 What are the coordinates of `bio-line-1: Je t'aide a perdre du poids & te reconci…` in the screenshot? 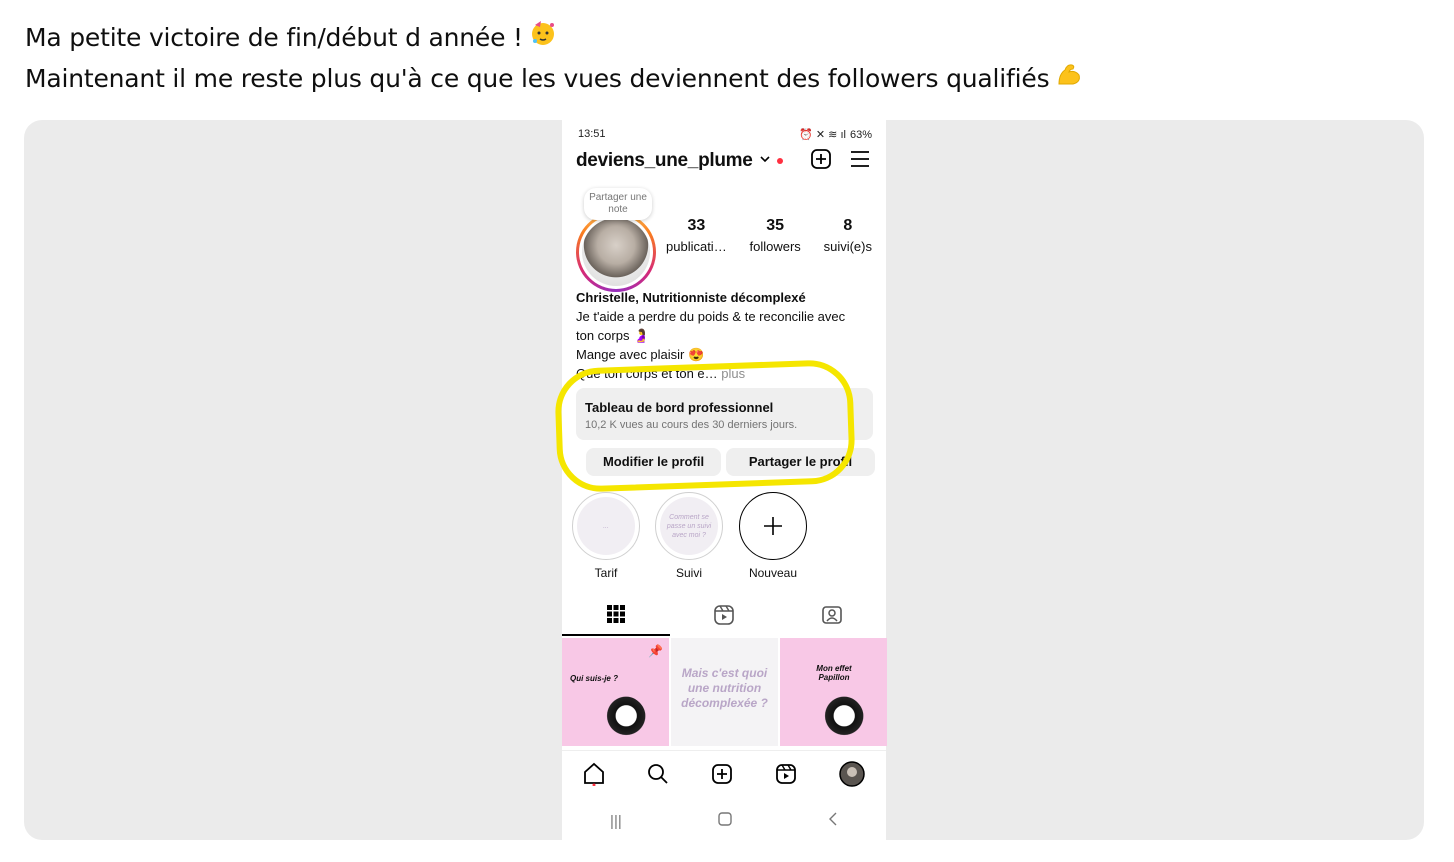 It's located at (711, 316).